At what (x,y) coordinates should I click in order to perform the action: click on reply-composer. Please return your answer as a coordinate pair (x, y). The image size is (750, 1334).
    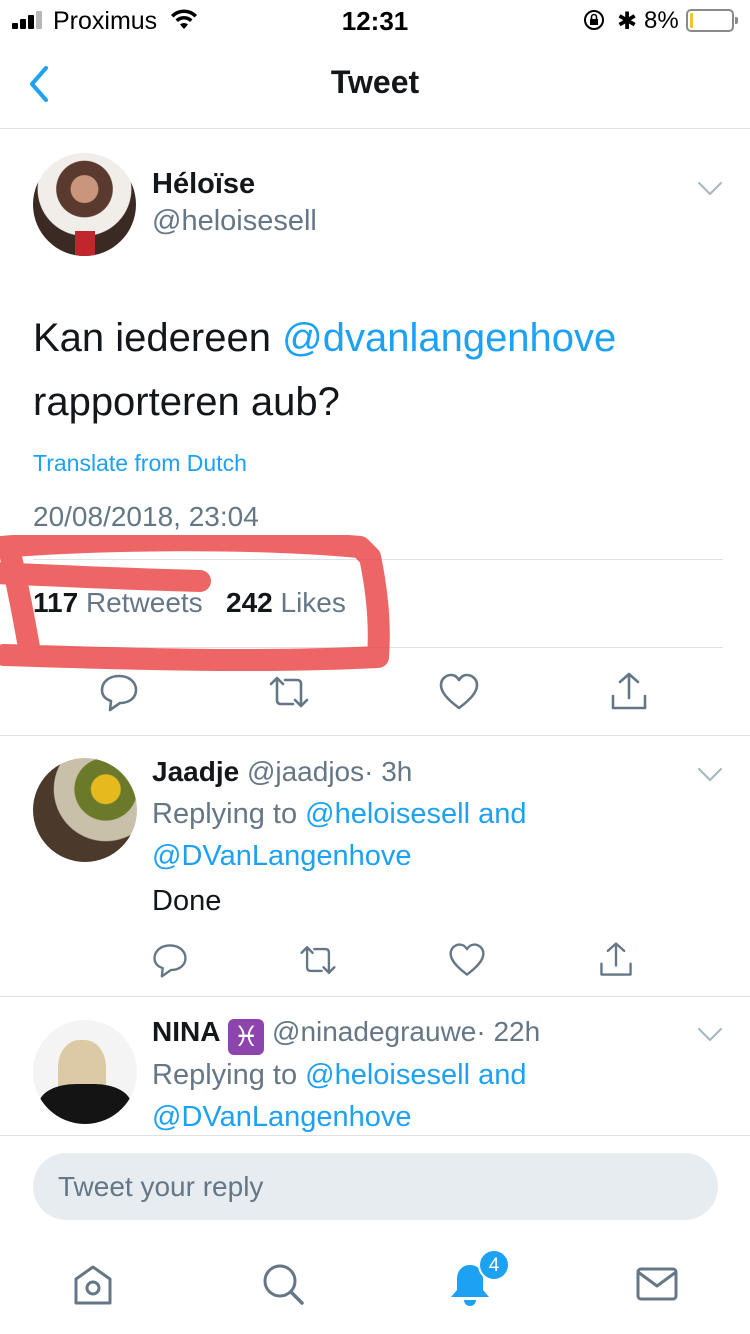
    Looking at the image, I should click on (375, 1186).